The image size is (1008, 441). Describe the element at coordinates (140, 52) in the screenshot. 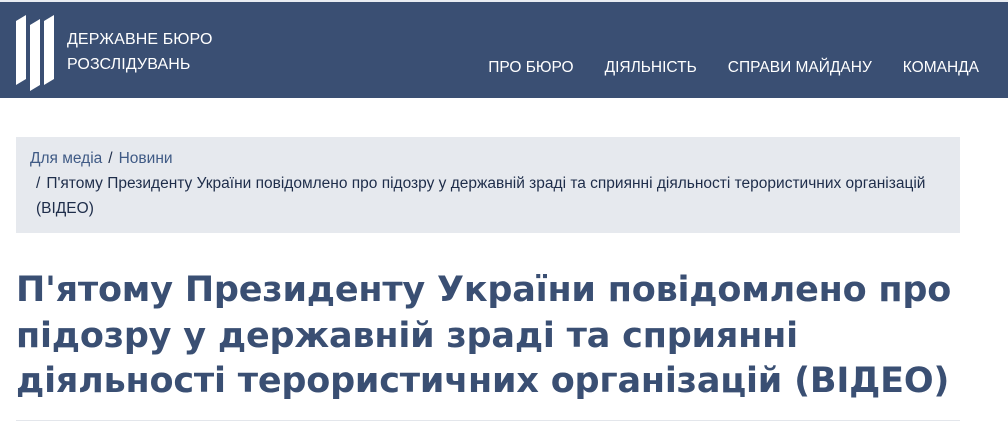

I see `logo-text: ДЕРЖАВНЕ БЮРО РОЗСЛІДУВАНЬ` at that location.